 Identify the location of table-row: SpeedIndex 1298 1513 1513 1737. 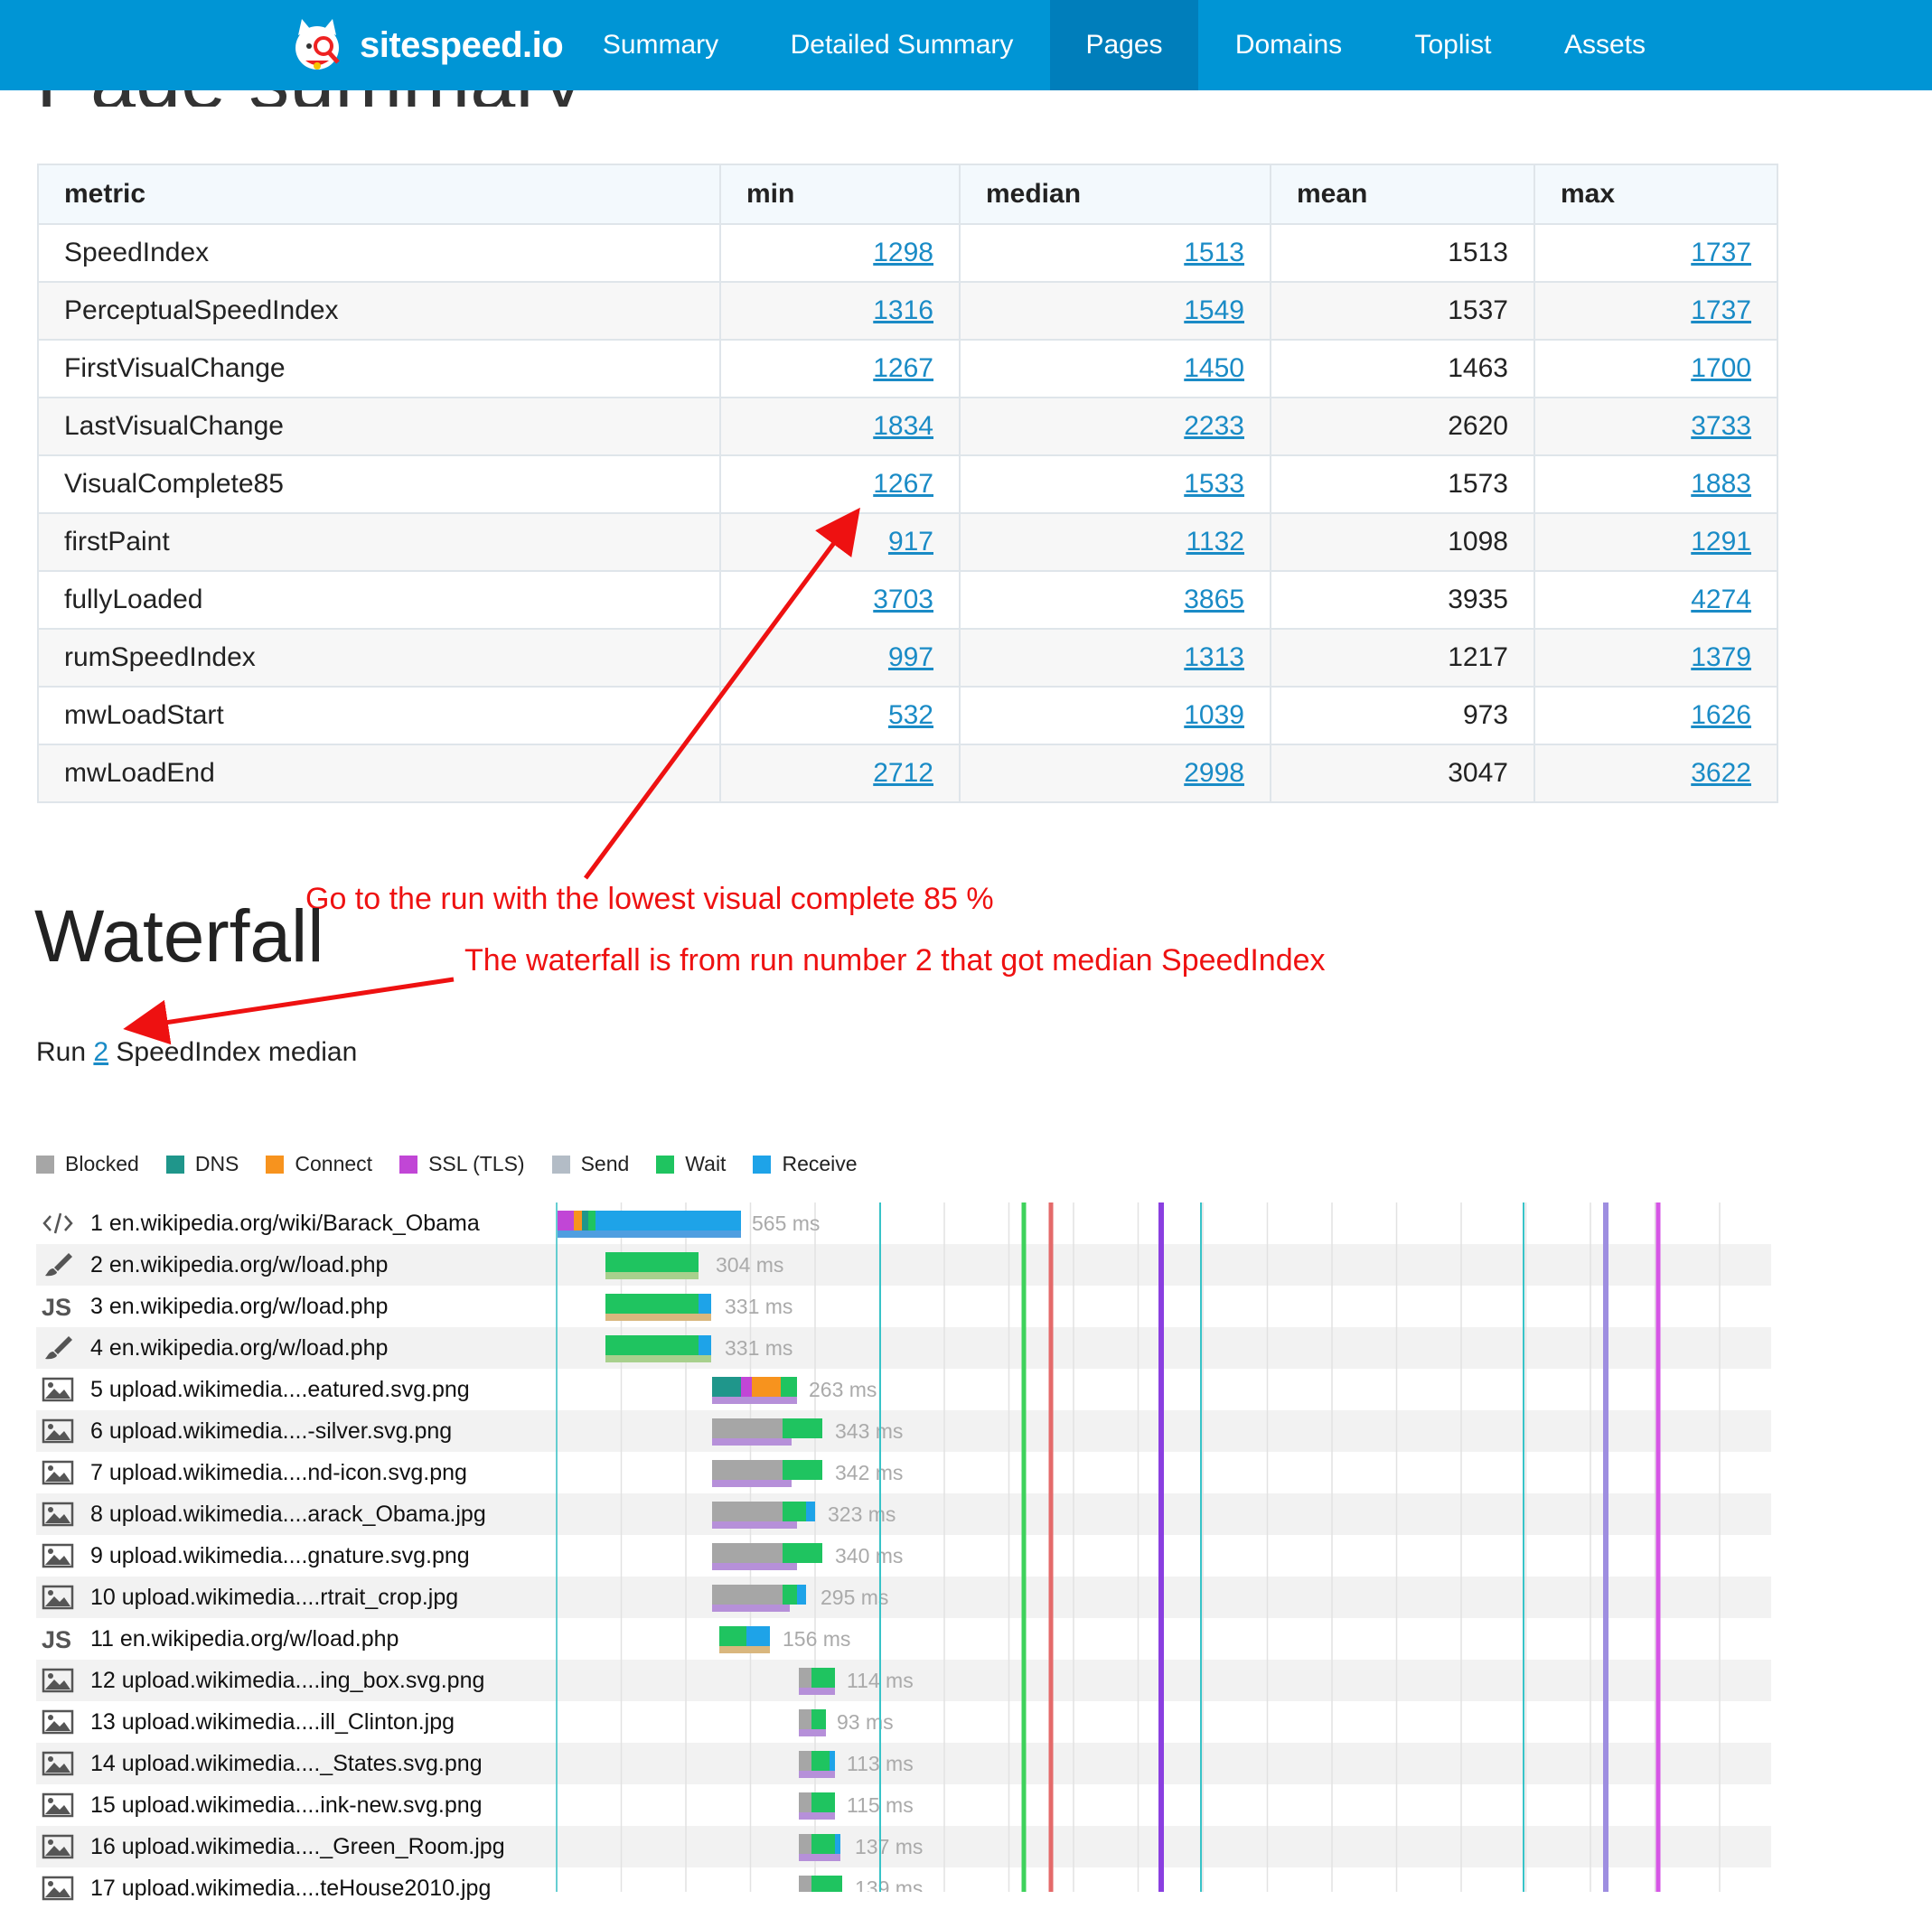
(907, 253).